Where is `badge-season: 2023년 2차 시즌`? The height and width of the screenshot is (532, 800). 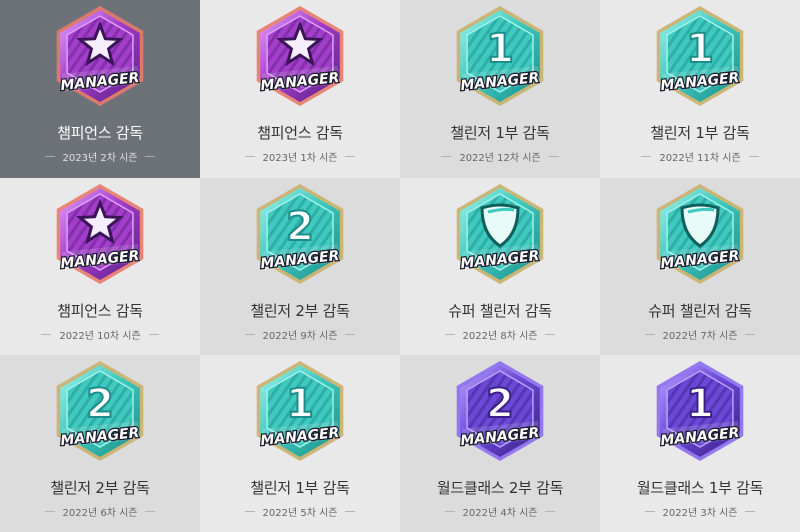
badge-season: 2023년 2차 시즌 is located at coordinates (100, 158).